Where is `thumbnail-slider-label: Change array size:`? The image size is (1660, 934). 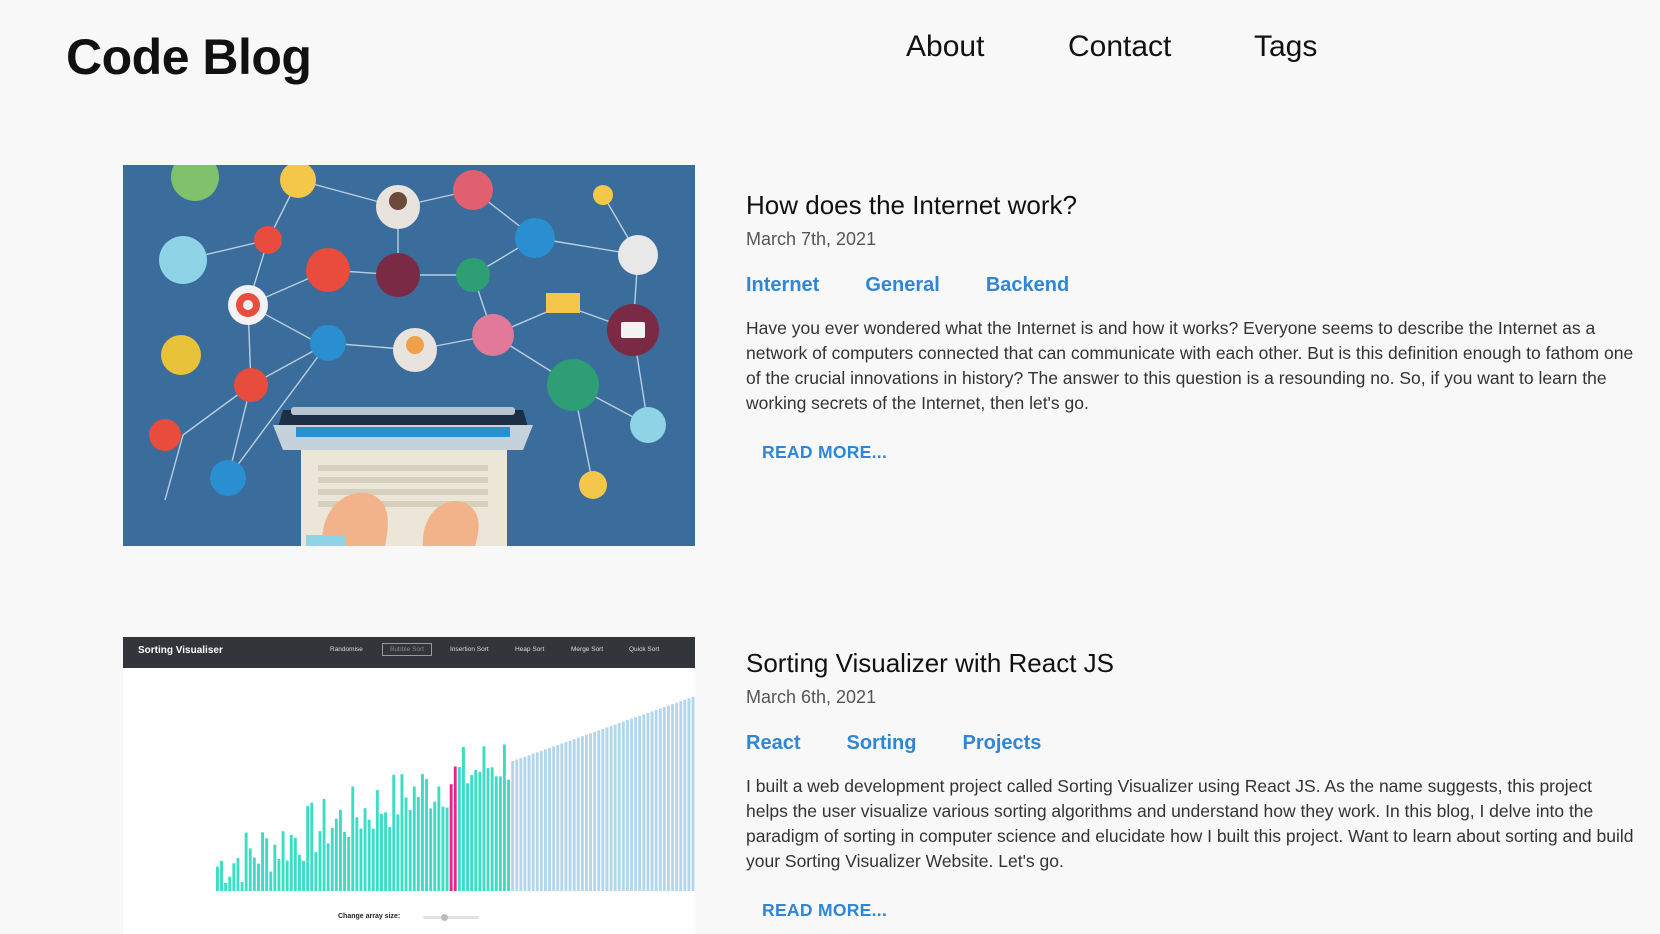
thumbnail-slider-label: Change array size: is located at coordinates (369, 916).